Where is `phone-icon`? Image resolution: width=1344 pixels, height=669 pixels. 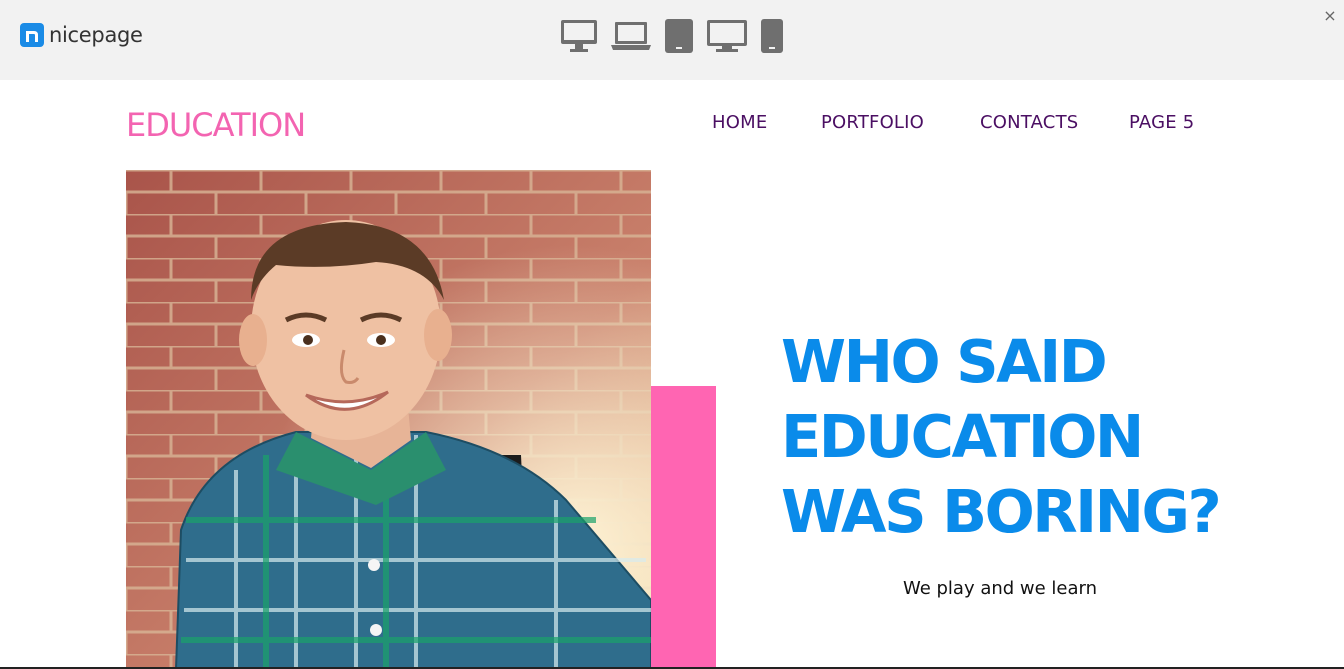
phone-icon is located at coordinates (772, 38).